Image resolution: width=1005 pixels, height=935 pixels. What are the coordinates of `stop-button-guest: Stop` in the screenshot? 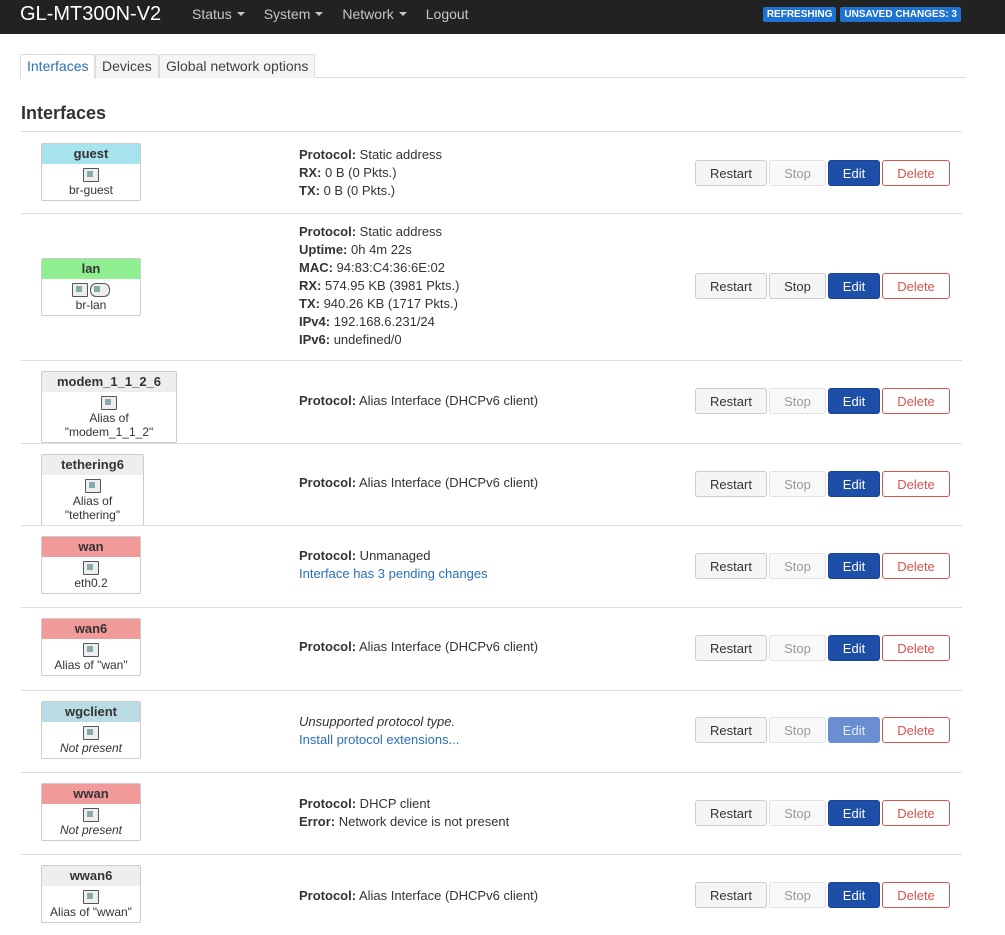 It's located at (797, 173).